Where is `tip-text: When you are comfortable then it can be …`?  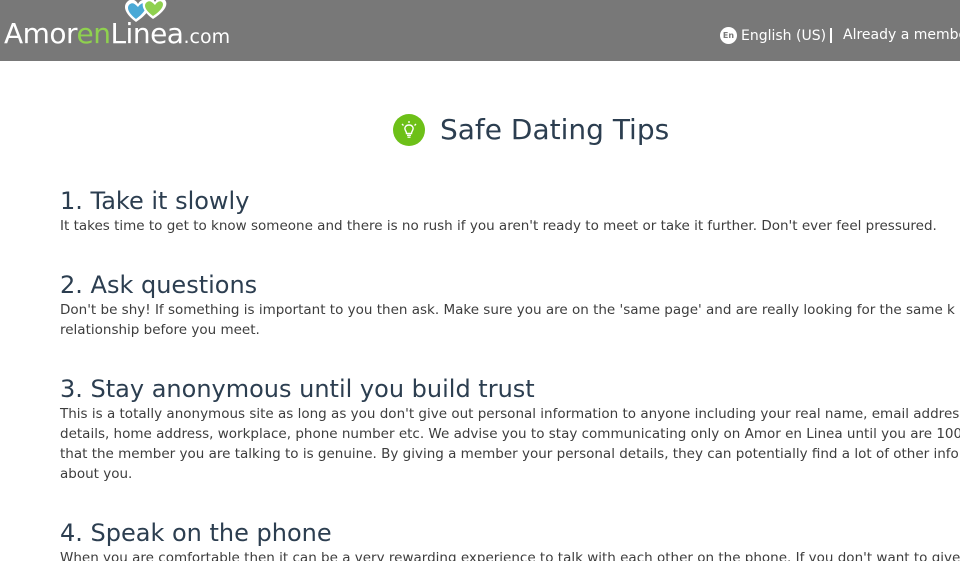 tip-text: When you are comfortable then it can be … is located at coordinates (510, 555).